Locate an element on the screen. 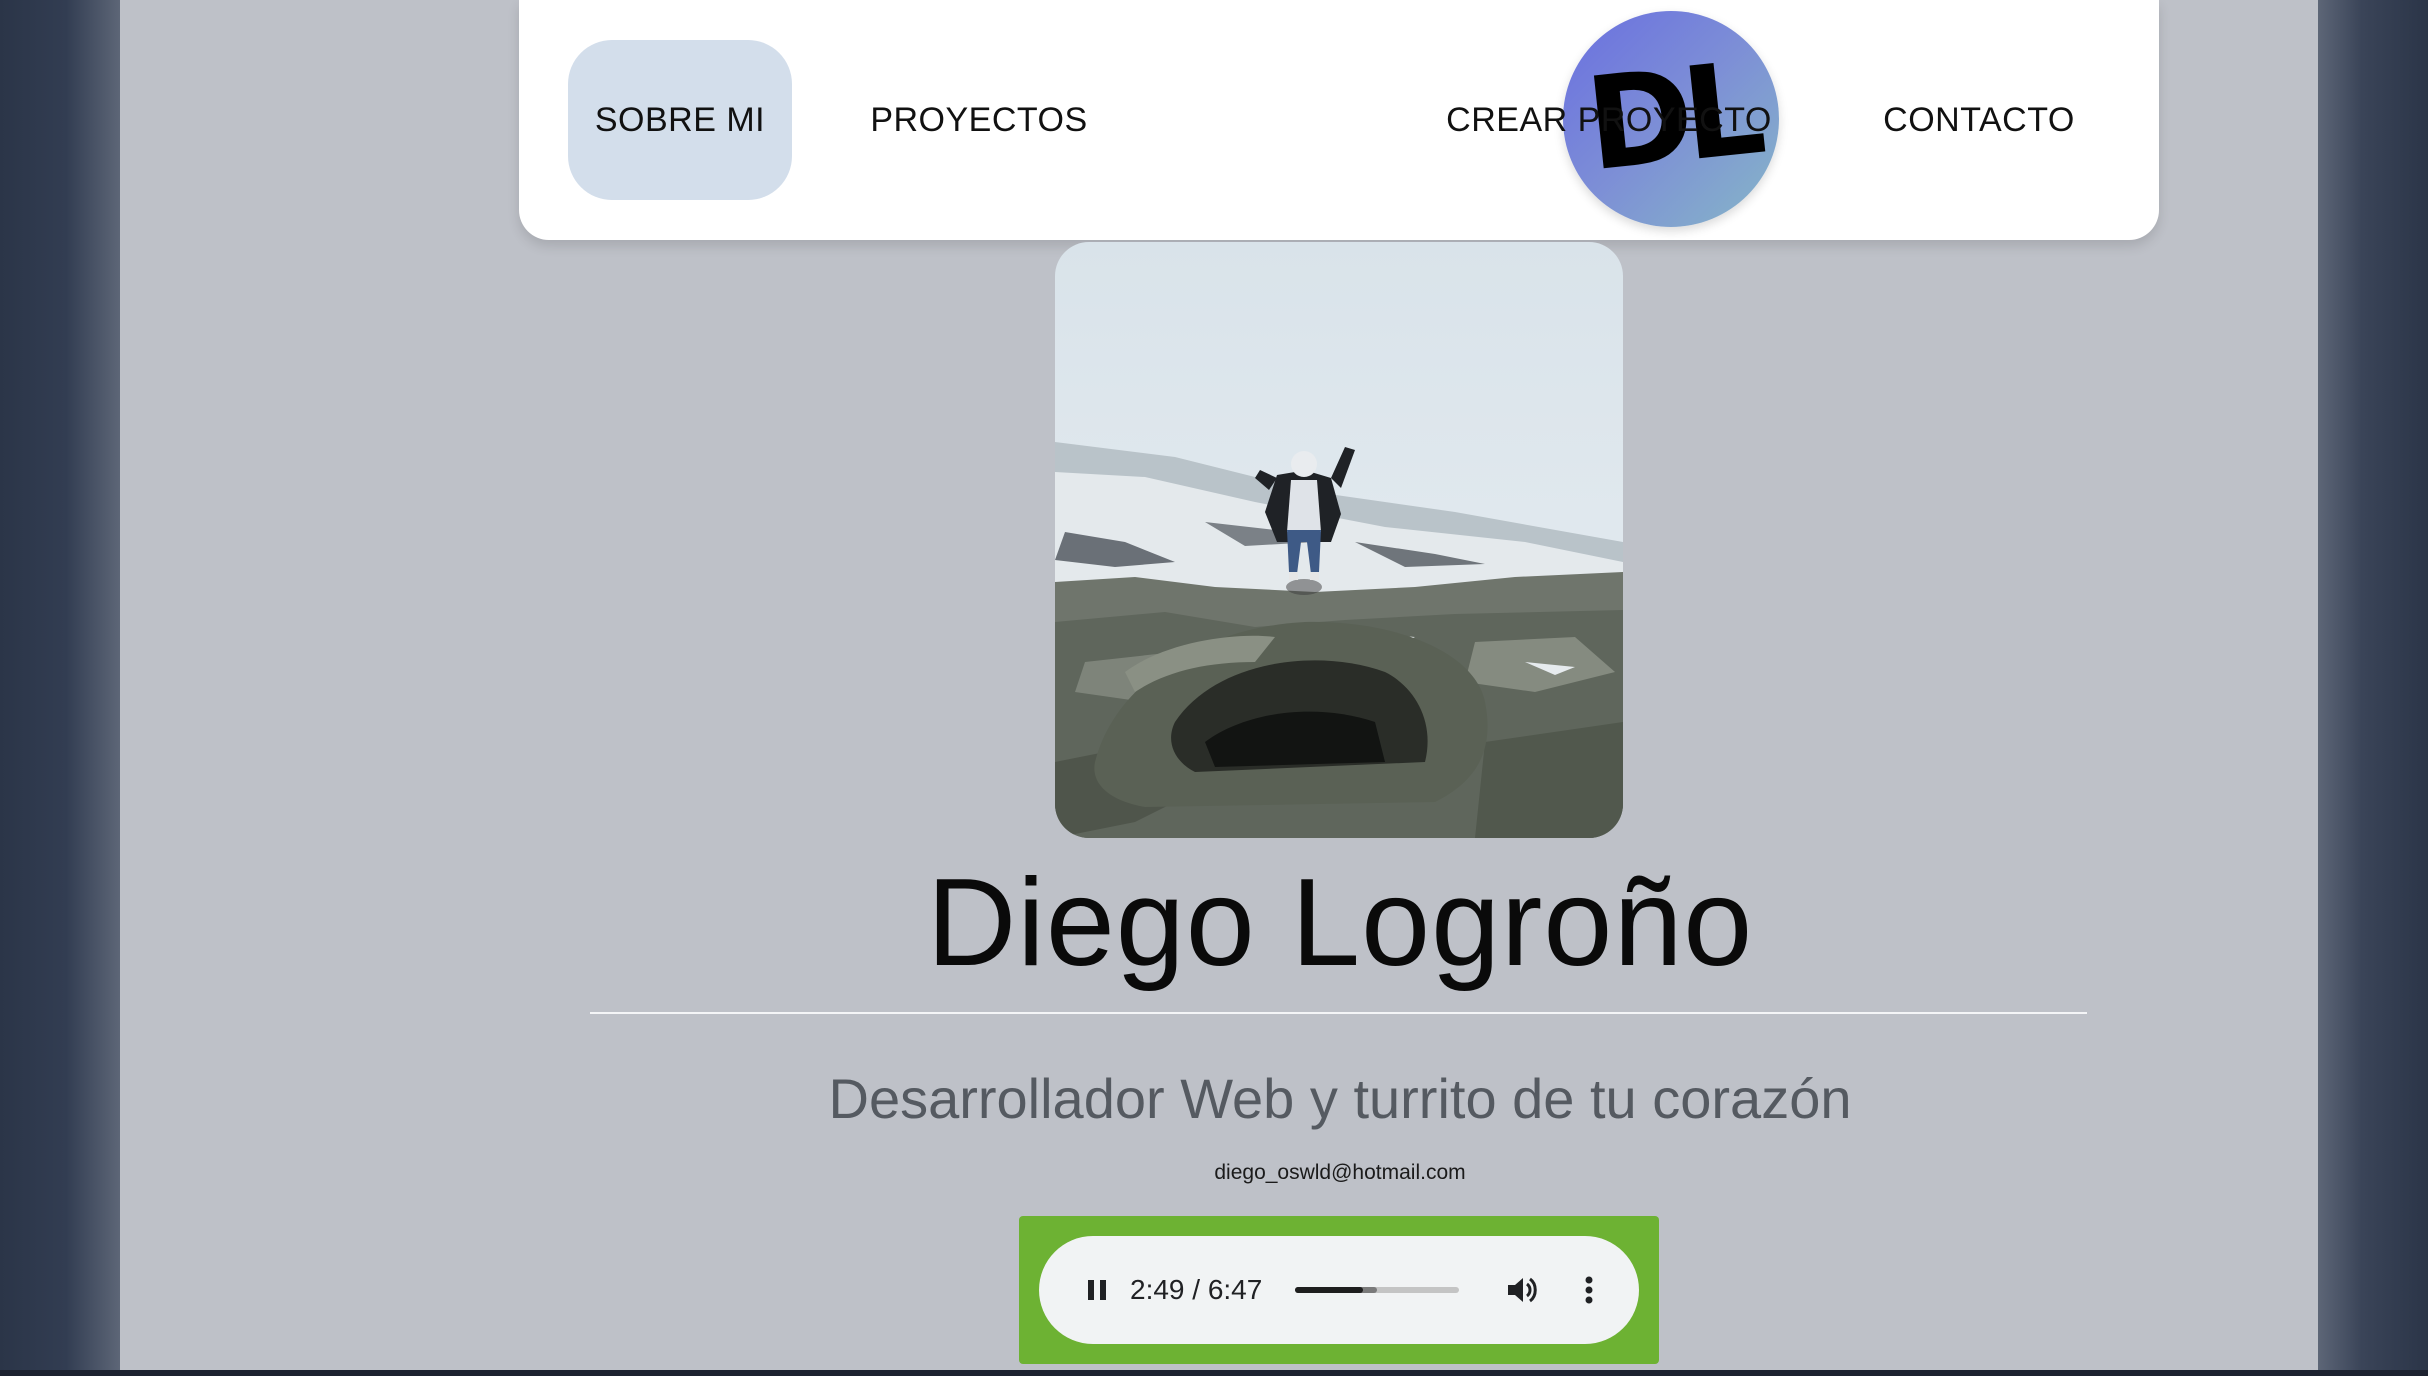 Image resolution: width=2428 pixels, height=1376 pixels. divider is located at coordinates (1338, 1013).